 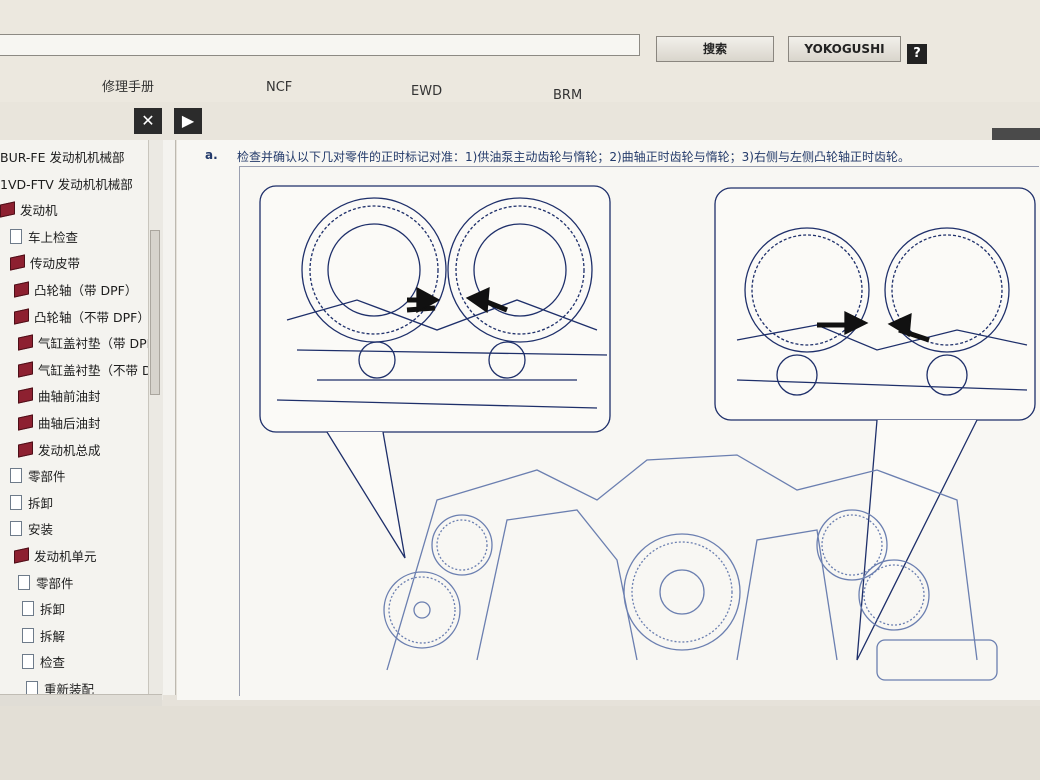 What do you see at coordinates (426, 91) in the screenshot?
I see `tab-ewd: EWD` at bounding box center [426, 91].